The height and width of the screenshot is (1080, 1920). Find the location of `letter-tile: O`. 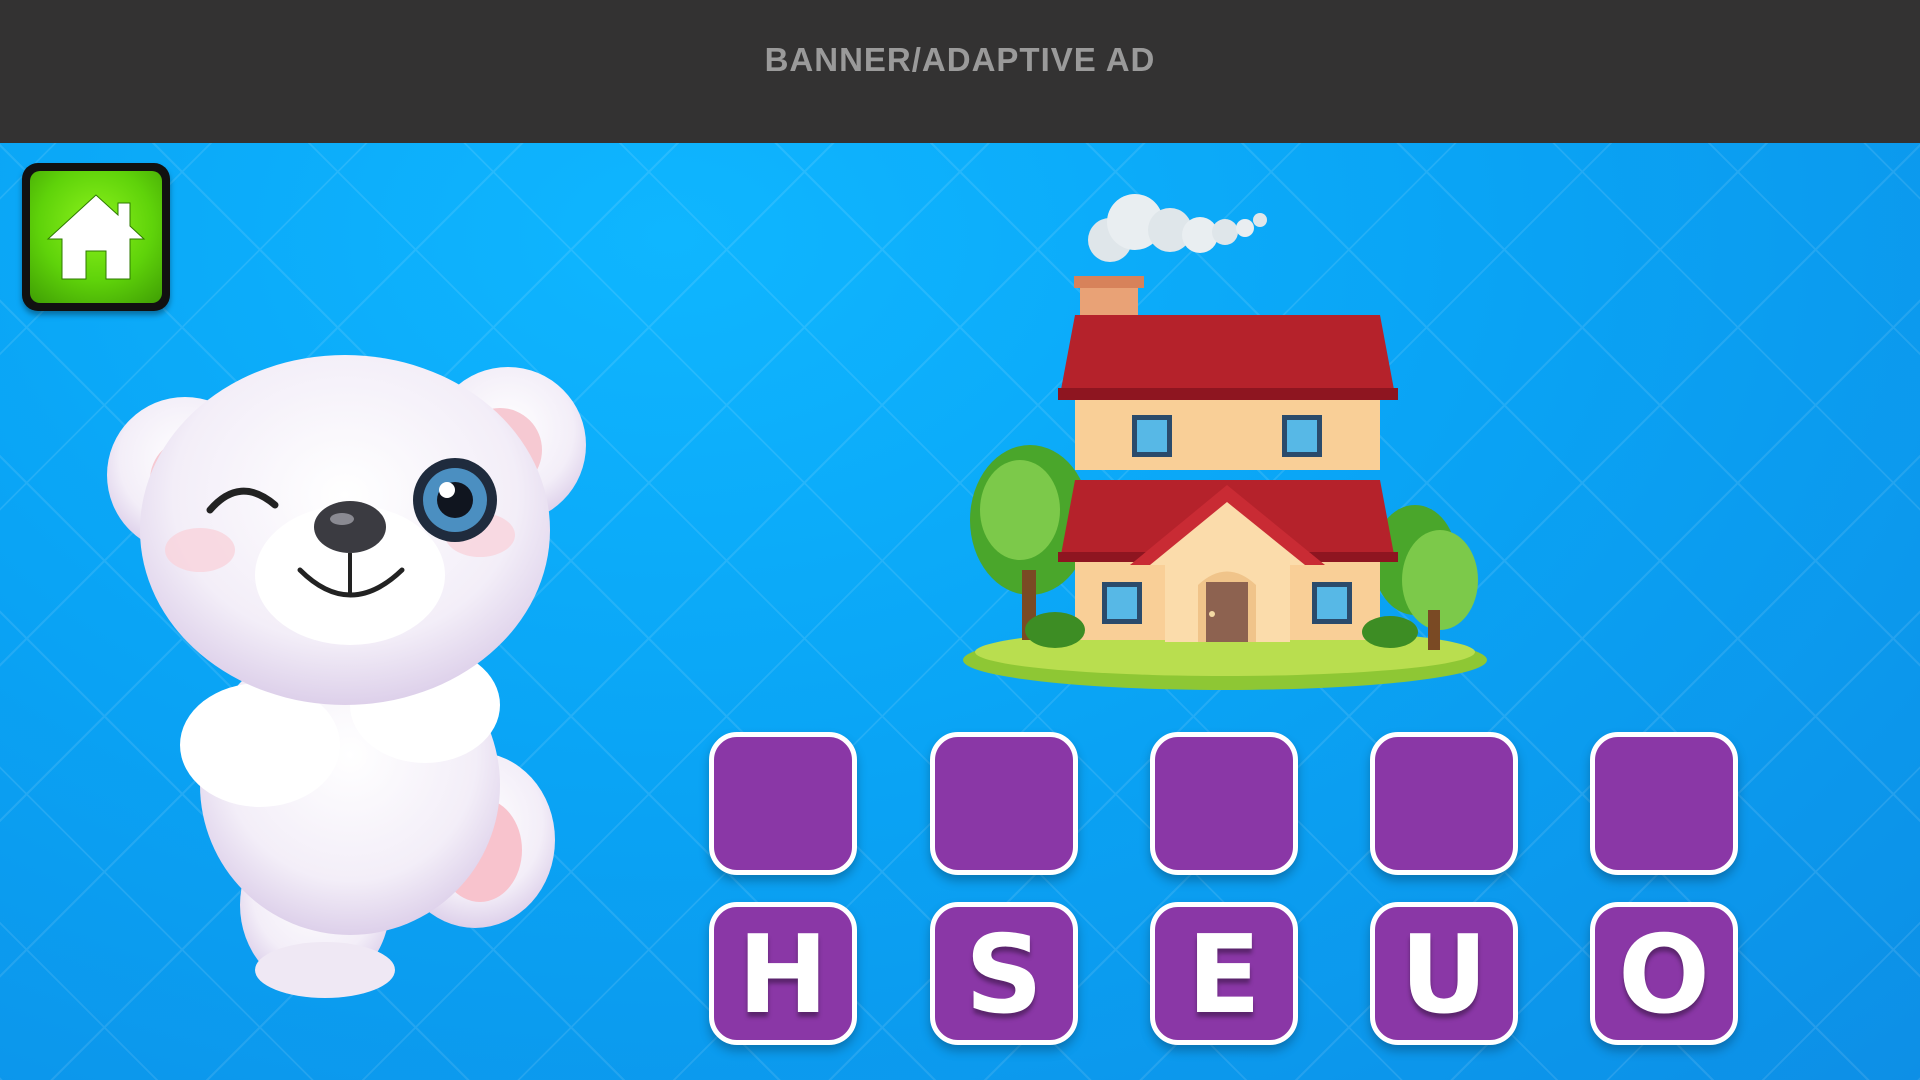

letter-tile: O is located at coordinates (1664, 973).